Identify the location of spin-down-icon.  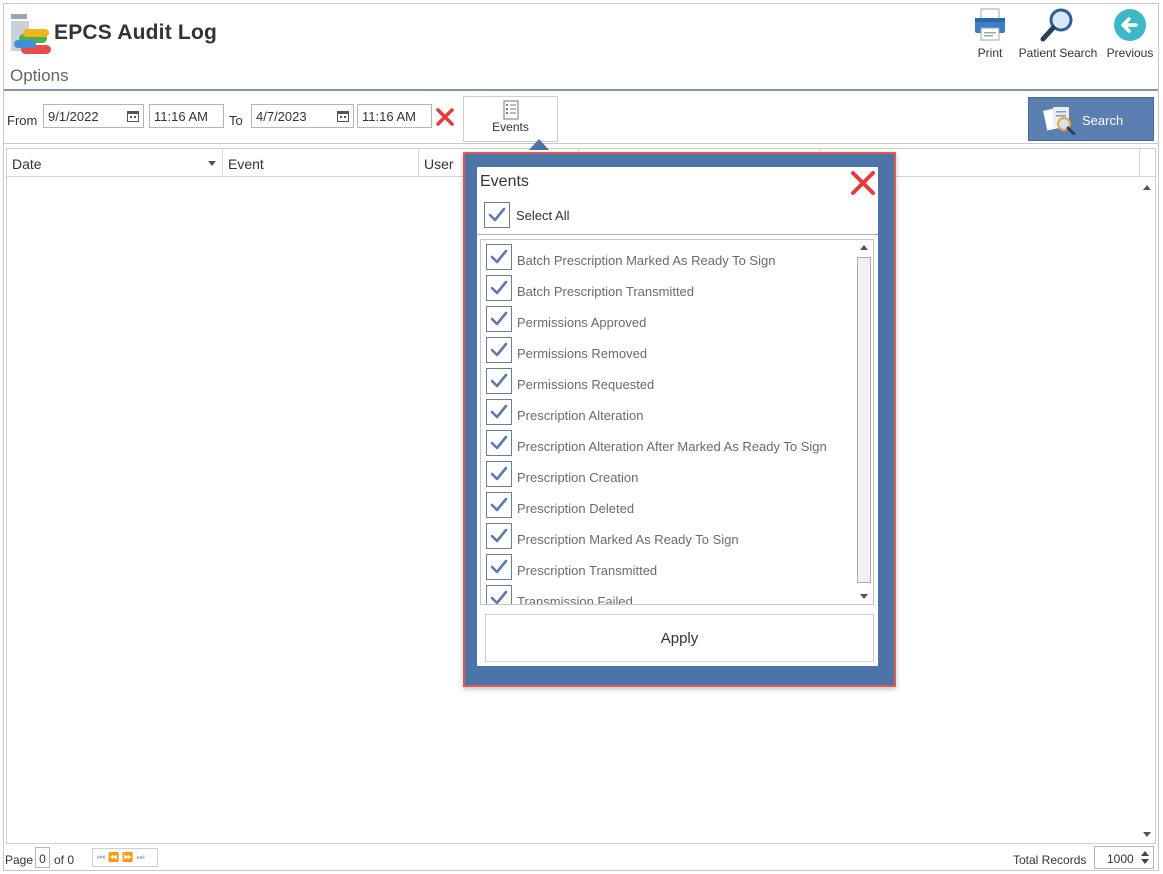
(1145, 861).